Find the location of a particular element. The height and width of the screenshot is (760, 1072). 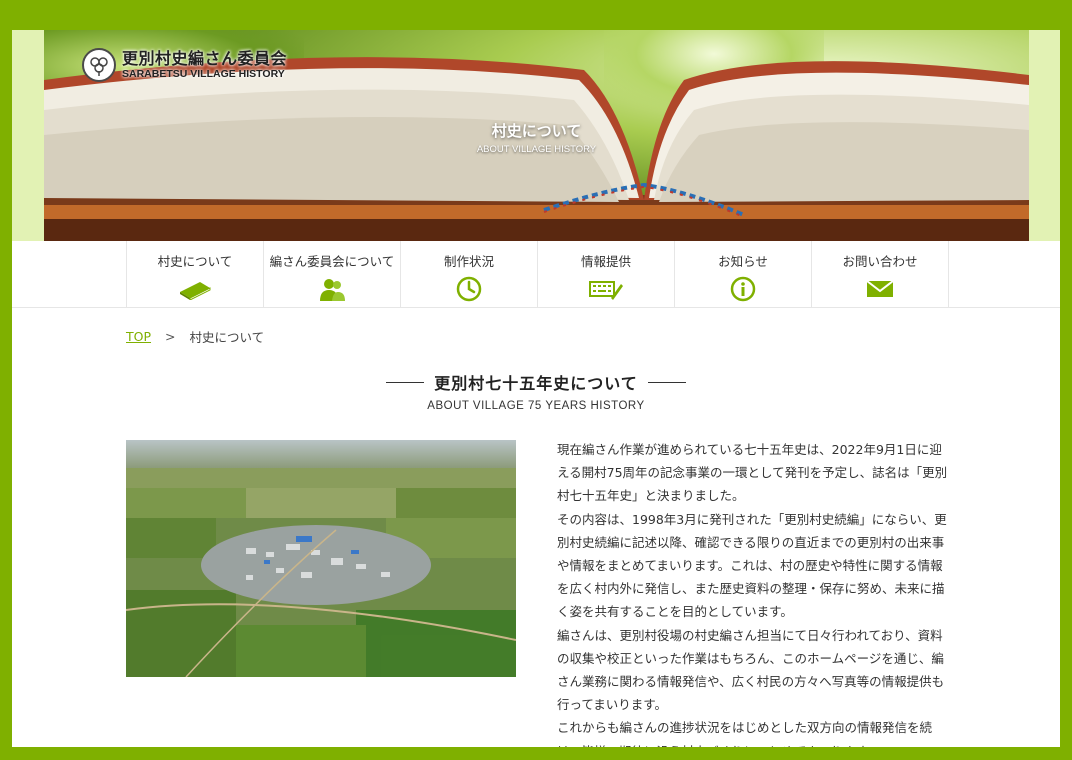

hero-heading: 村史について ABOUT VILLAGE HISTORY is located at coordinates (536, 137).